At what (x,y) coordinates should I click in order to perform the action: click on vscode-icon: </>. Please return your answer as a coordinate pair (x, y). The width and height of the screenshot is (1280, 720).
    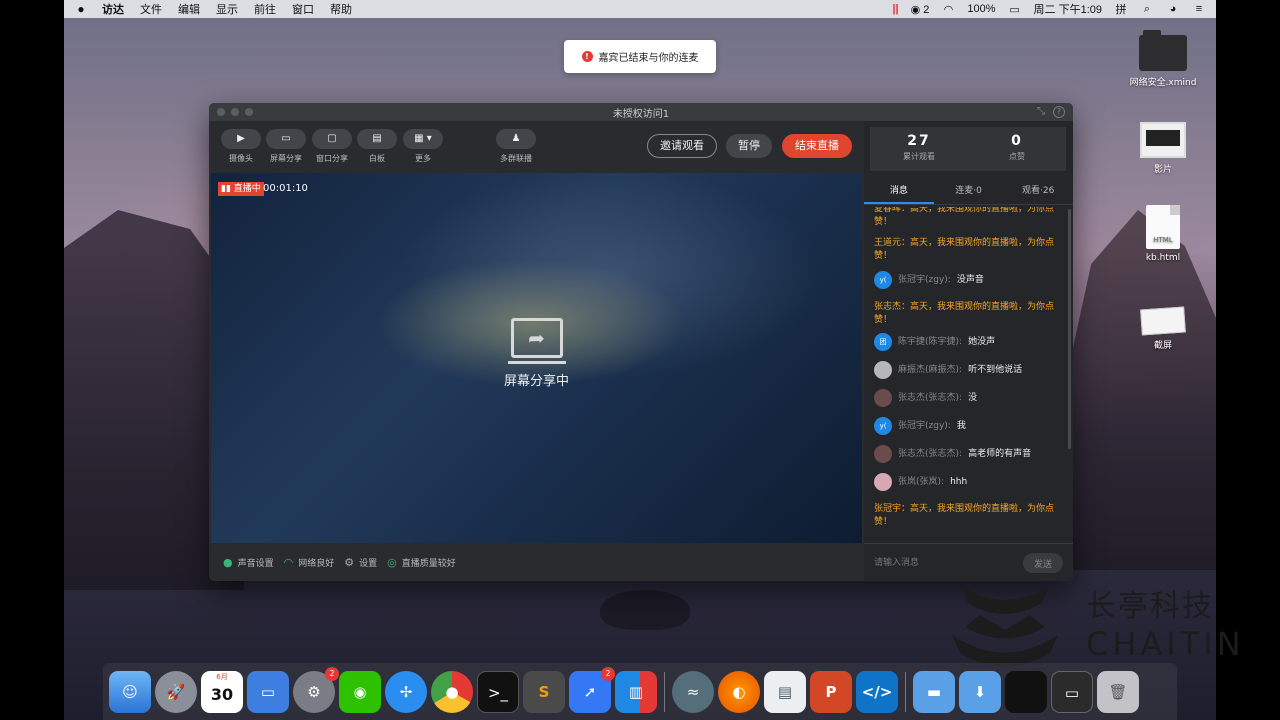
    Looking at the image, I should click on (877, 691).